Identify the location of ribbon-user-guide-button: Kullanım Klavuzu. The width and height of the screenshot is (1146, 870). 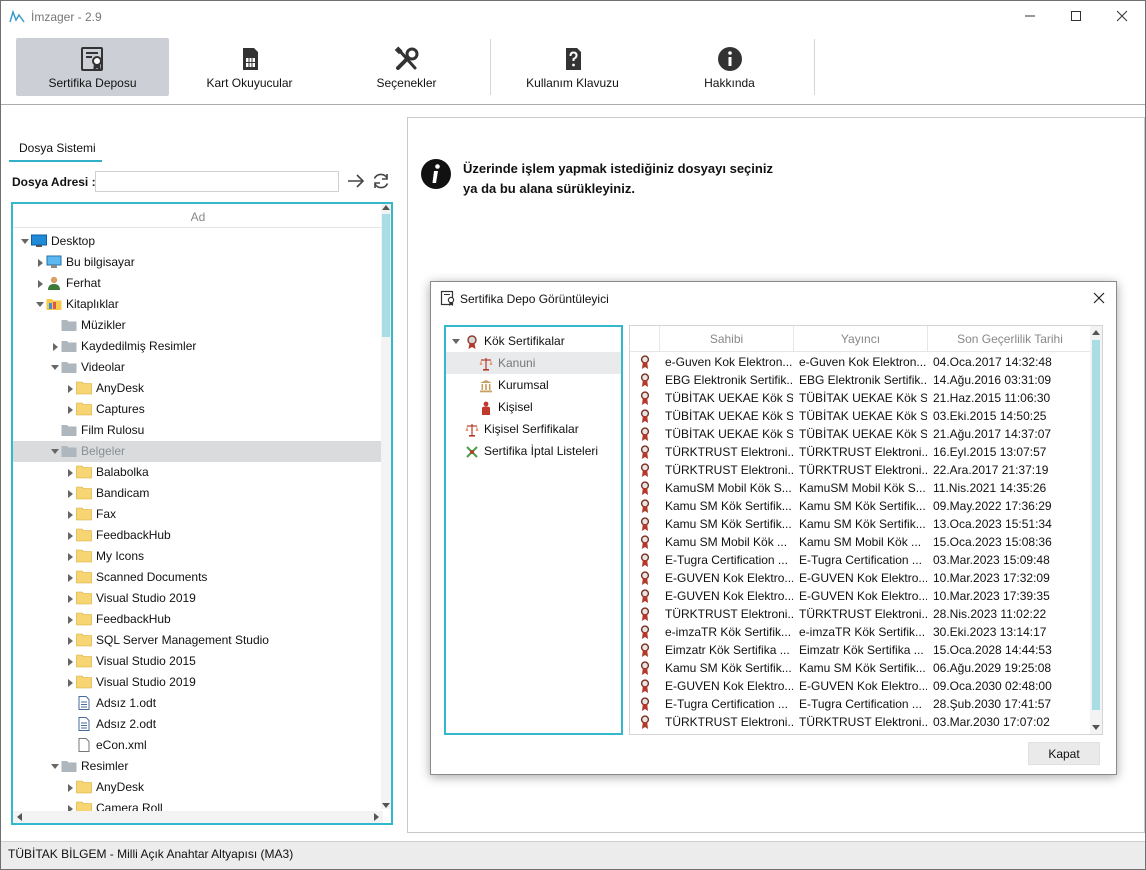
(572, 67).